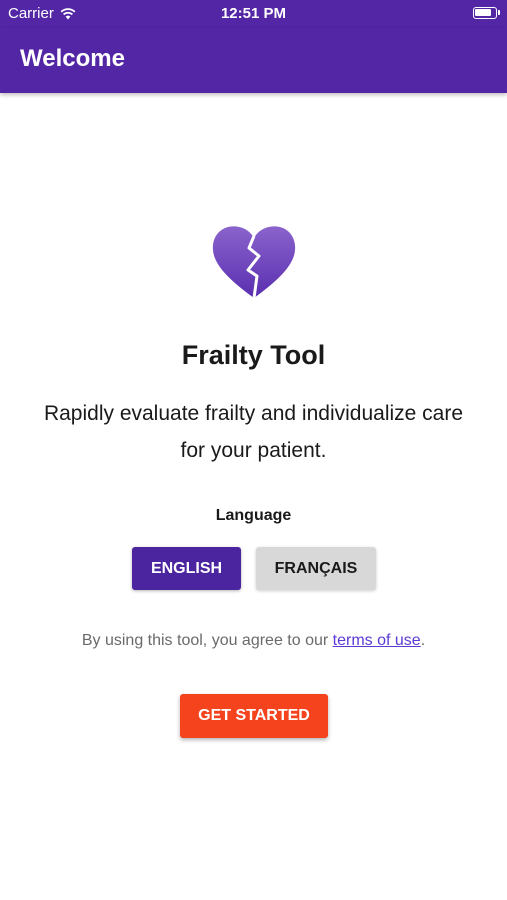  I want to click on app-bar: Welcome, so click(253, 60).